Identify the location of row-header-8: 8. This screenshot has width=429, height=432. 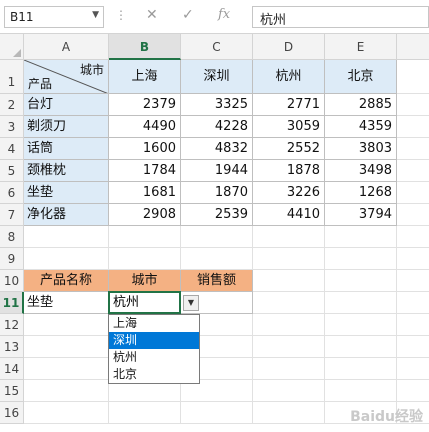
(12, 237).